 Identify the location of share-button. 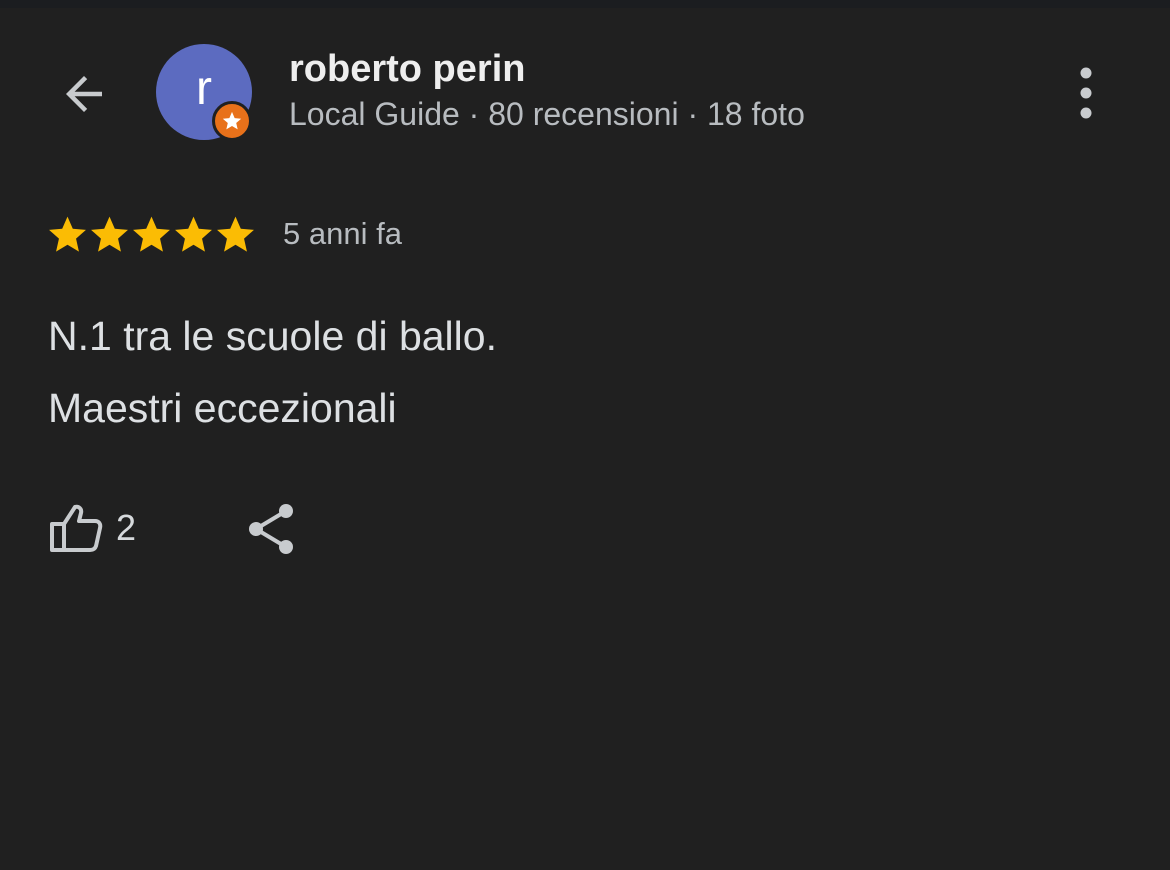
(271, 529).